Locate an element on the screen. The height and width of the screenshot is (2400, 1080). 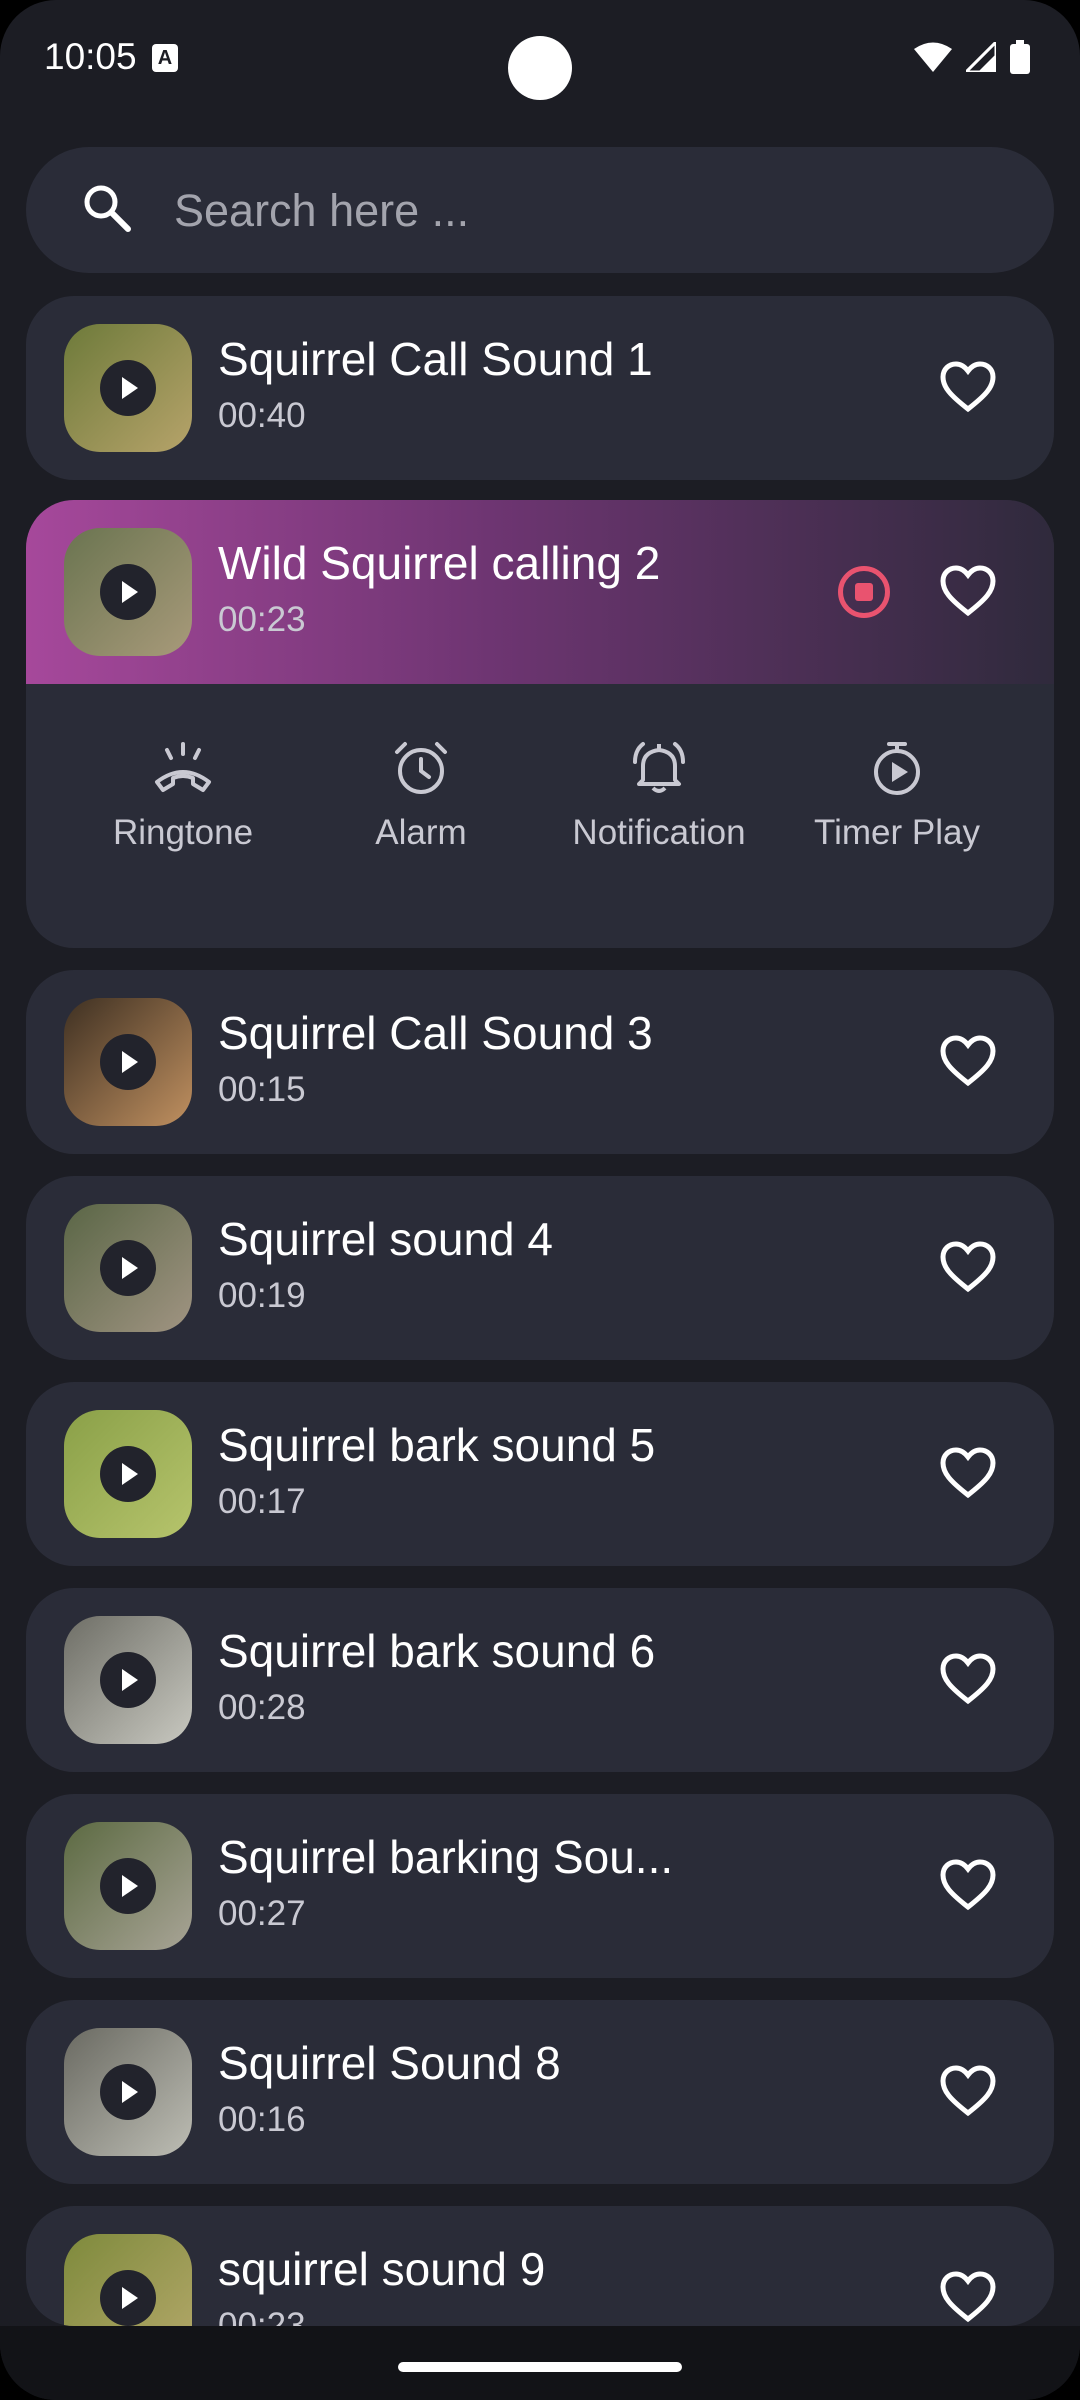
sound-duration: 00:16 is located at coordinates (262, 2119).